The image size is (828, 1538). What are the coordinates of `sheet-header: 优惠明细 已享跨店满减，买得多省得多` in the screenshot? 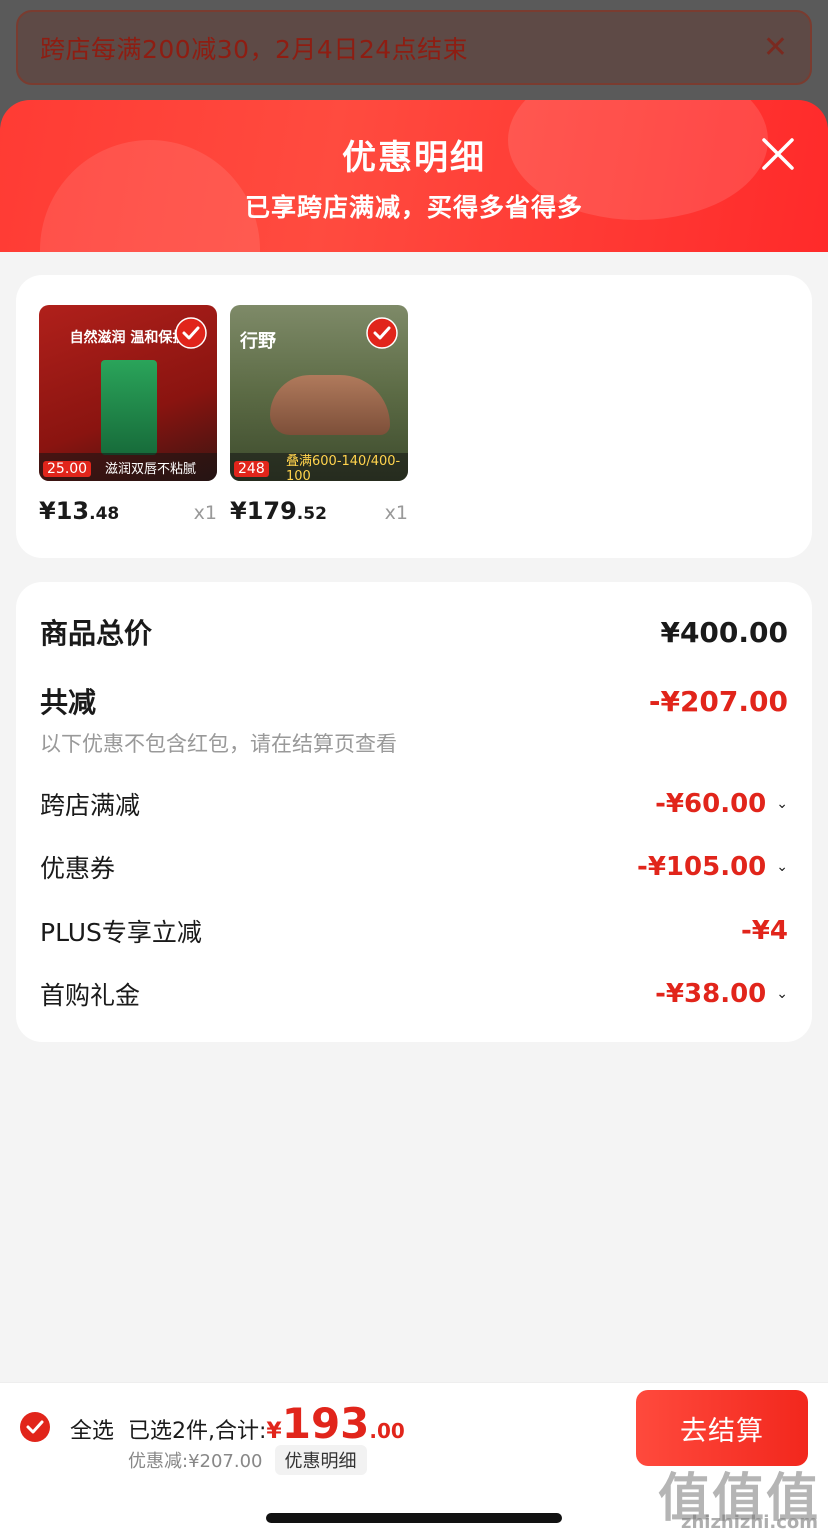 It's located at (414, 180).